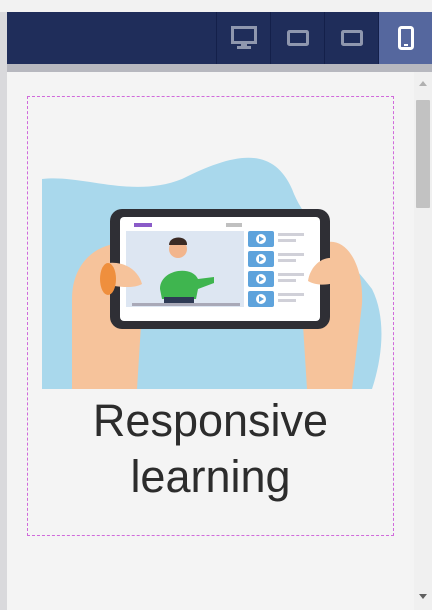  Describe the element at coordinates (210, 476) in the screenshot. I see `caption-line-2: learning` at that location.